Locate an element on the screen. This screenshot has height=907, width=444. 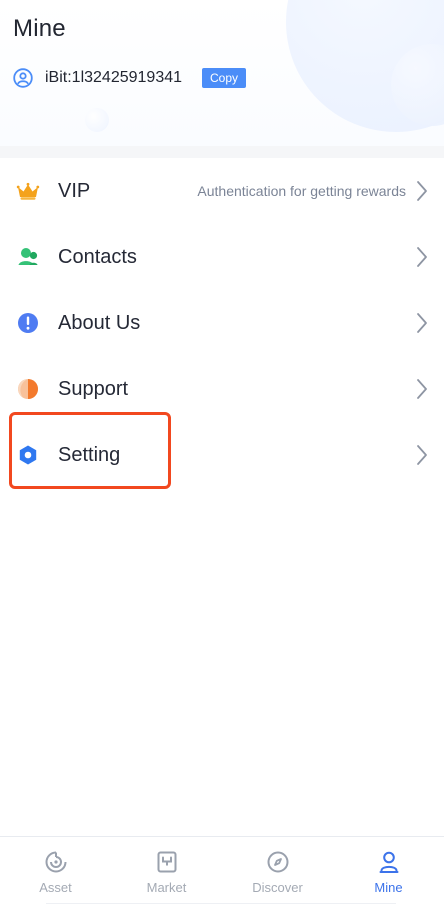
user-circle-icon is located at coordinates (23, 78).